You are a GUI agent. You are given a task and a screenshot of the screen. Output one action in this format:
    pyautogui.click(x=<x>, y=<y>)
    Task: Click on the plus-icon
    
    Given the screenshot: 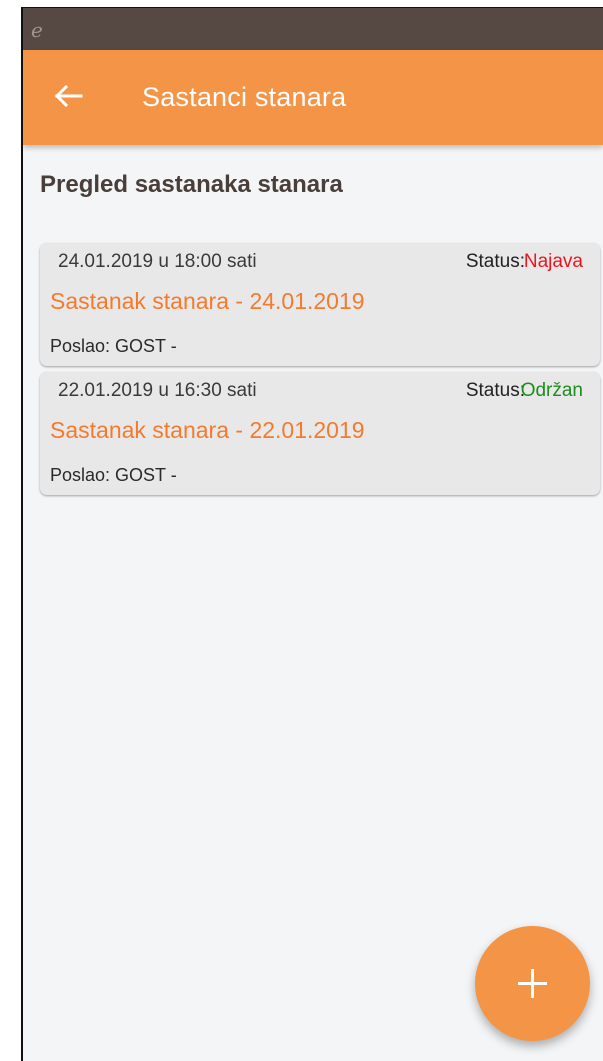 What is the action you would take?
    pyautogui.click(x=532, y=983)
    